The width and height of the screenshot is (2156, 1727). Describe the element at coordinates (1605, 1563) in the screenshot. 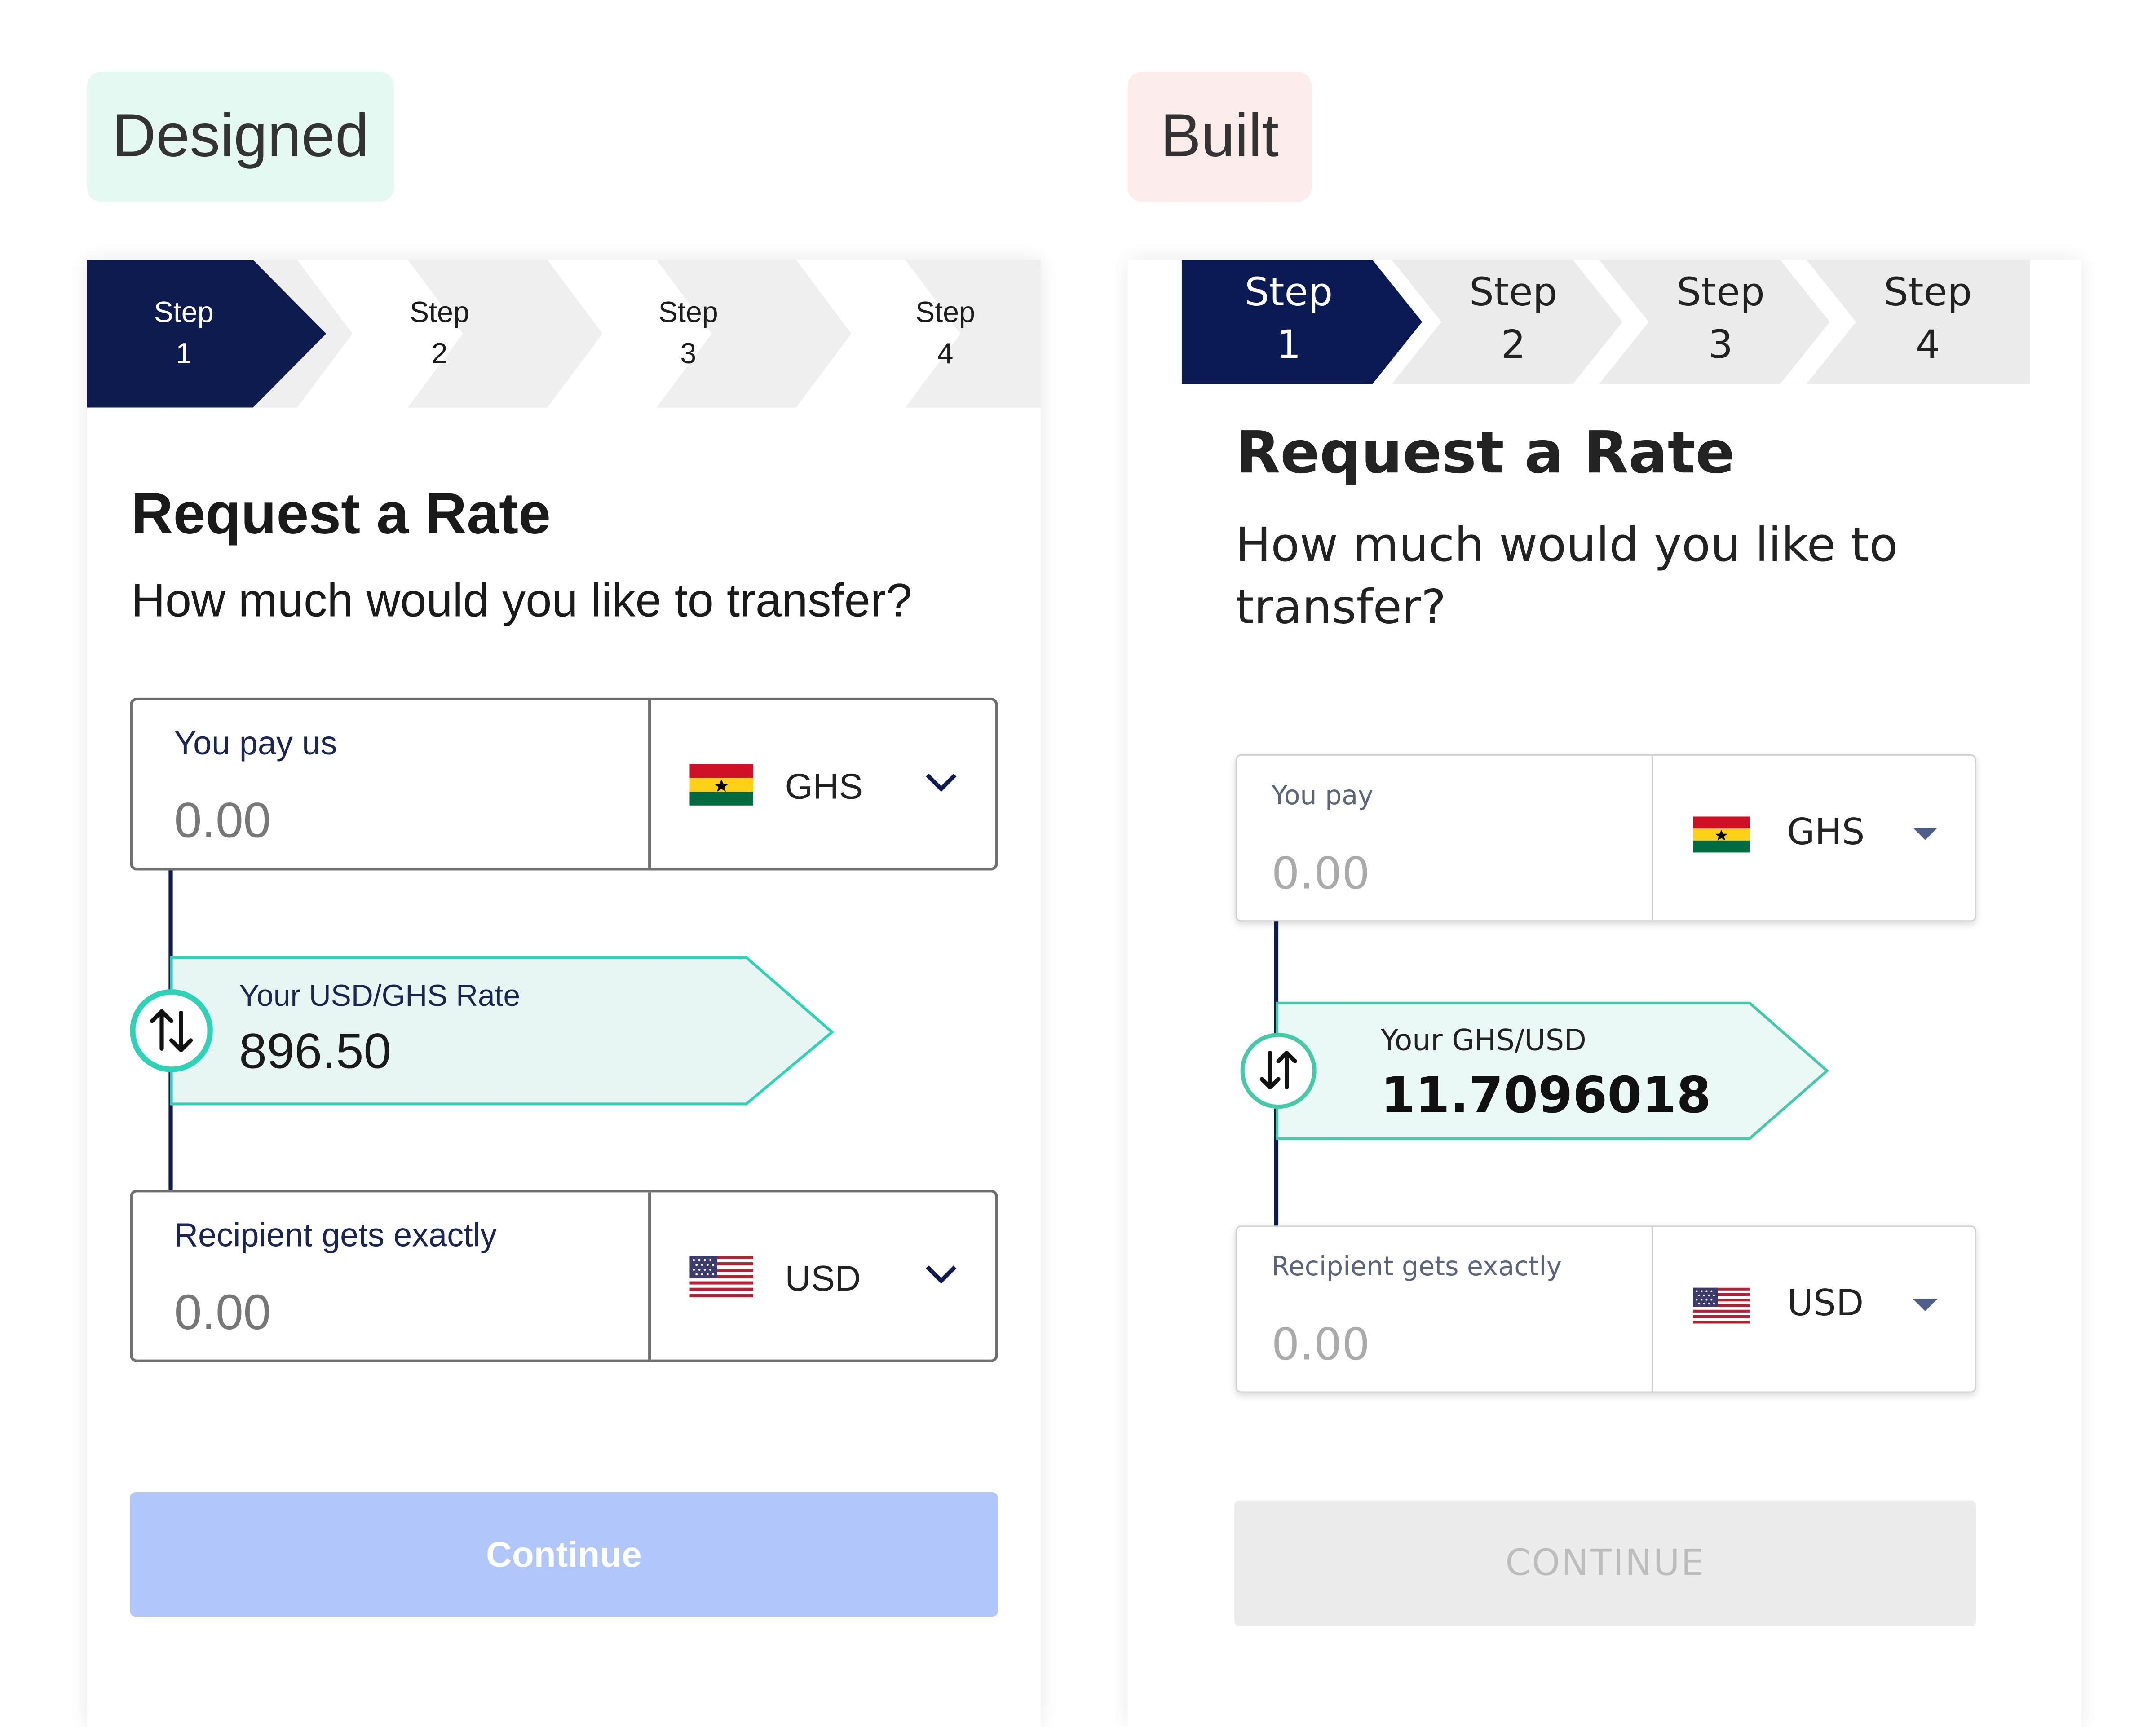

I see `continue-button: CONTINUE` at that location.